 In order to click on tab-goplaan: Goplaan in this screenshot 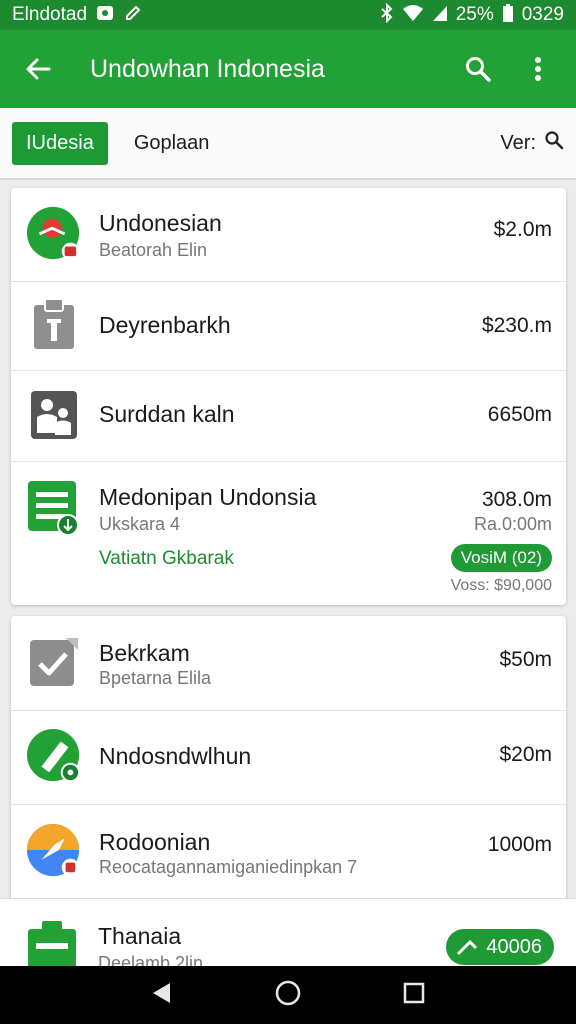, I will do `click(172, 143)`.